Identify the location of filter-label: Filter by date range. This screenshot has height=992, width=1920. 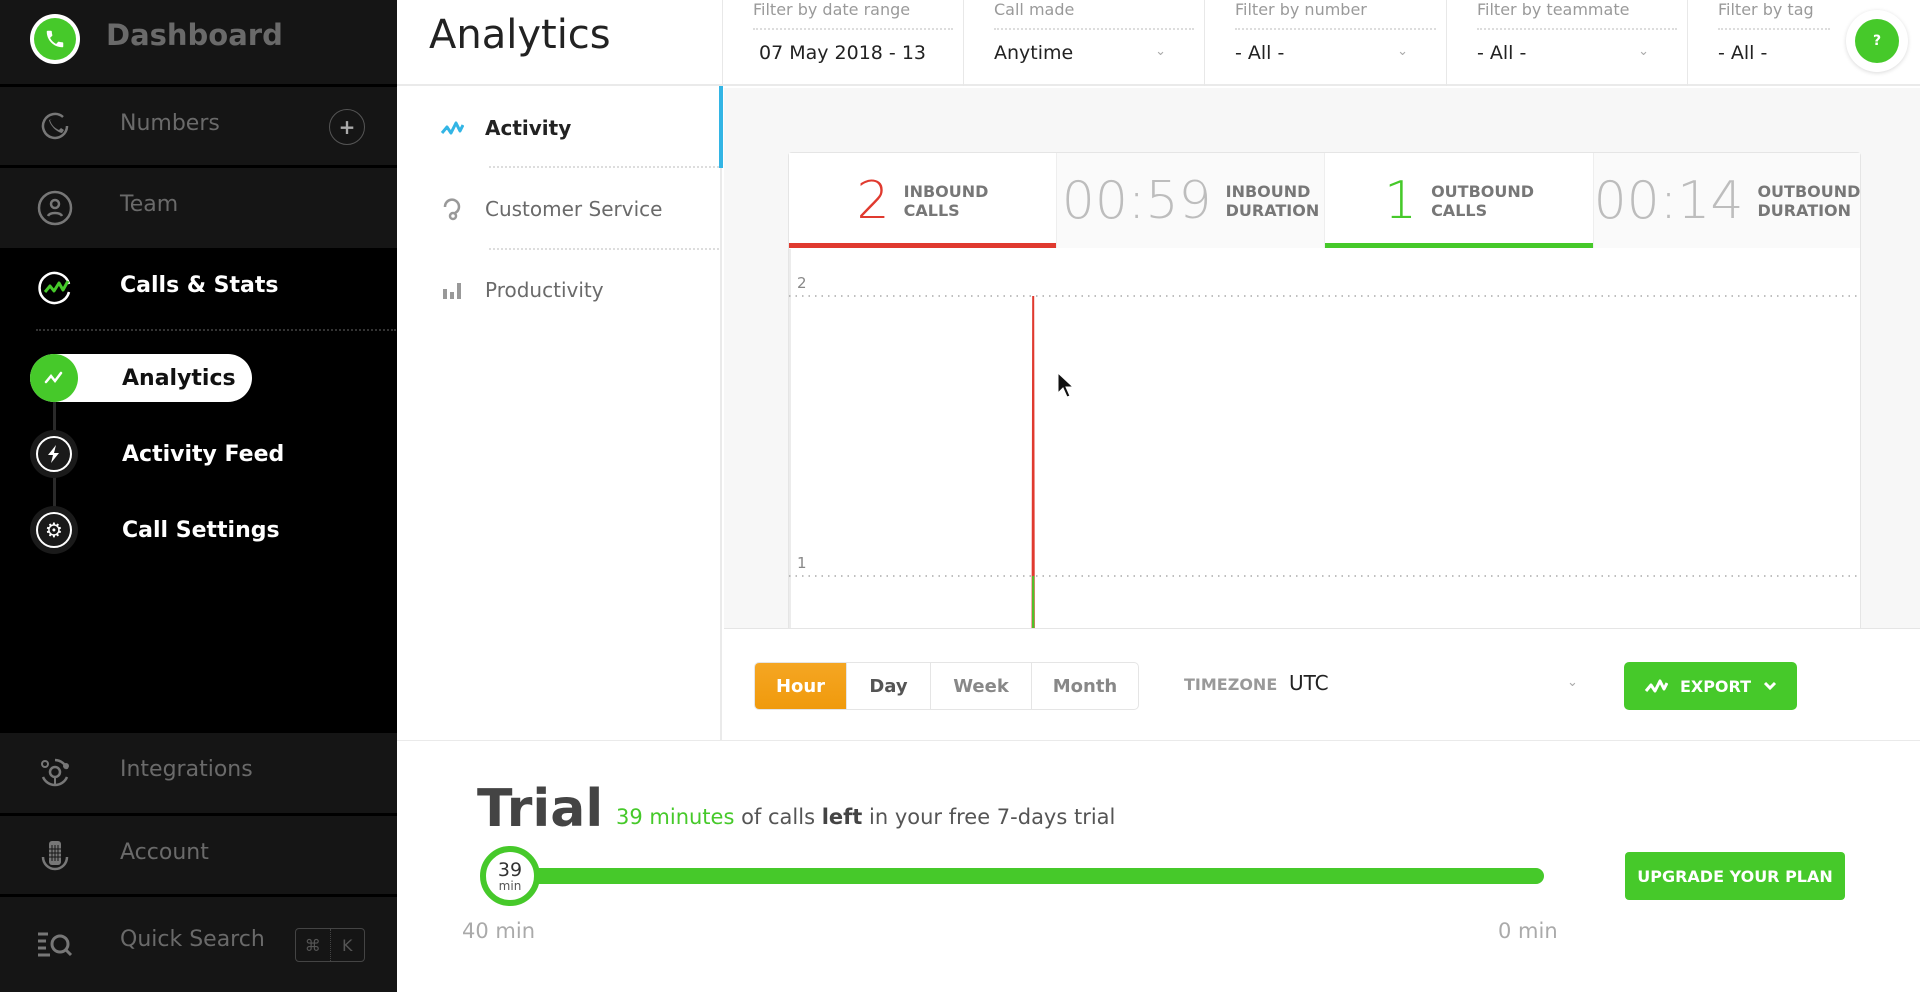
(832, 9).